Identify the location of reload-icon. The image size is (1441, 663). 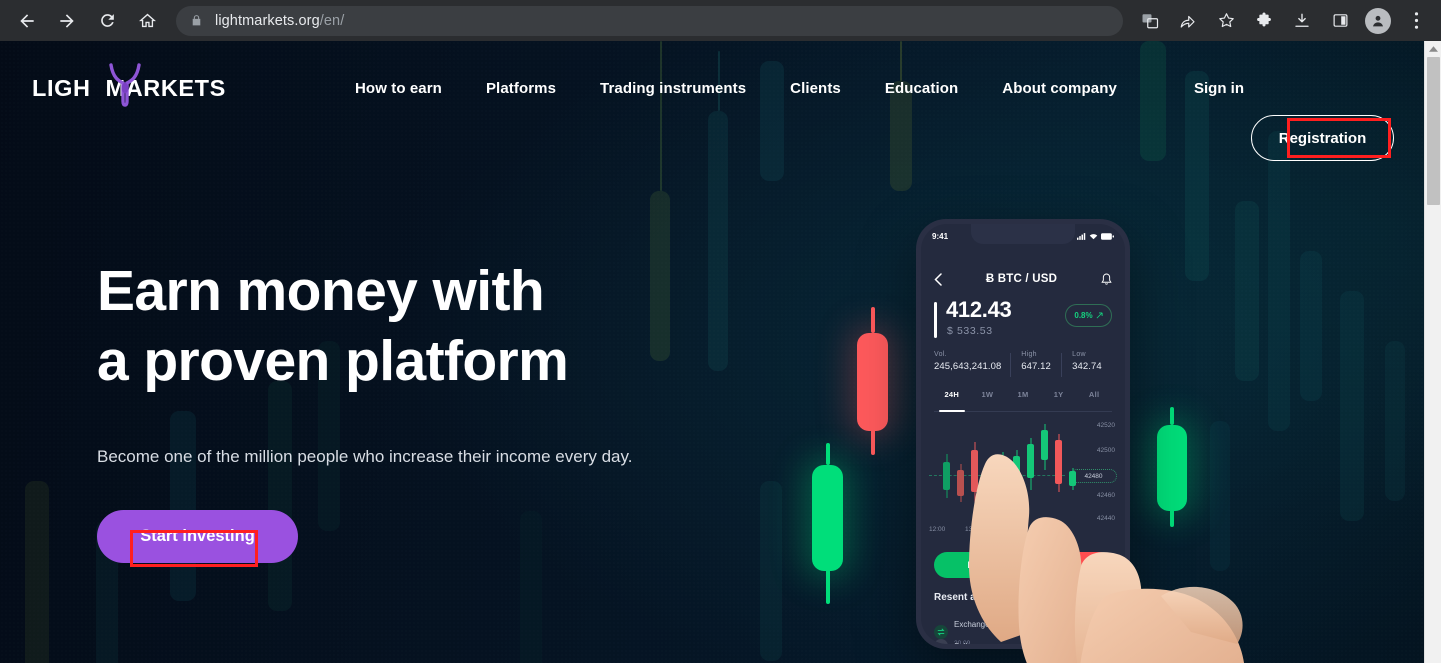
(107, 20).